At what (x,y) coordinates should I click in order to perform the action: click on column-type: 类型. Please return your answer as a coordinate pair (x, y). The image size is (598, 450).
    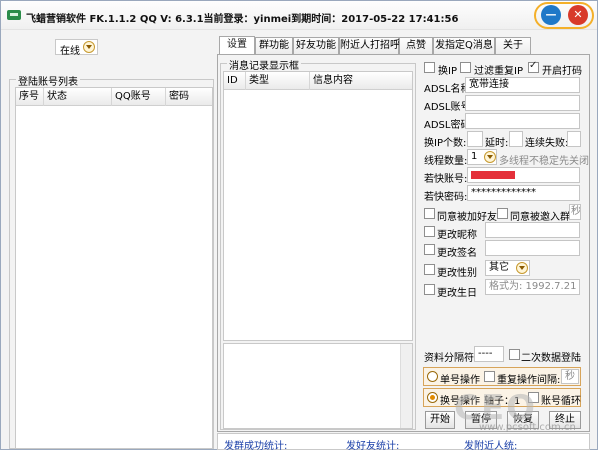
    Looking at the image, I should click on (278, 81).